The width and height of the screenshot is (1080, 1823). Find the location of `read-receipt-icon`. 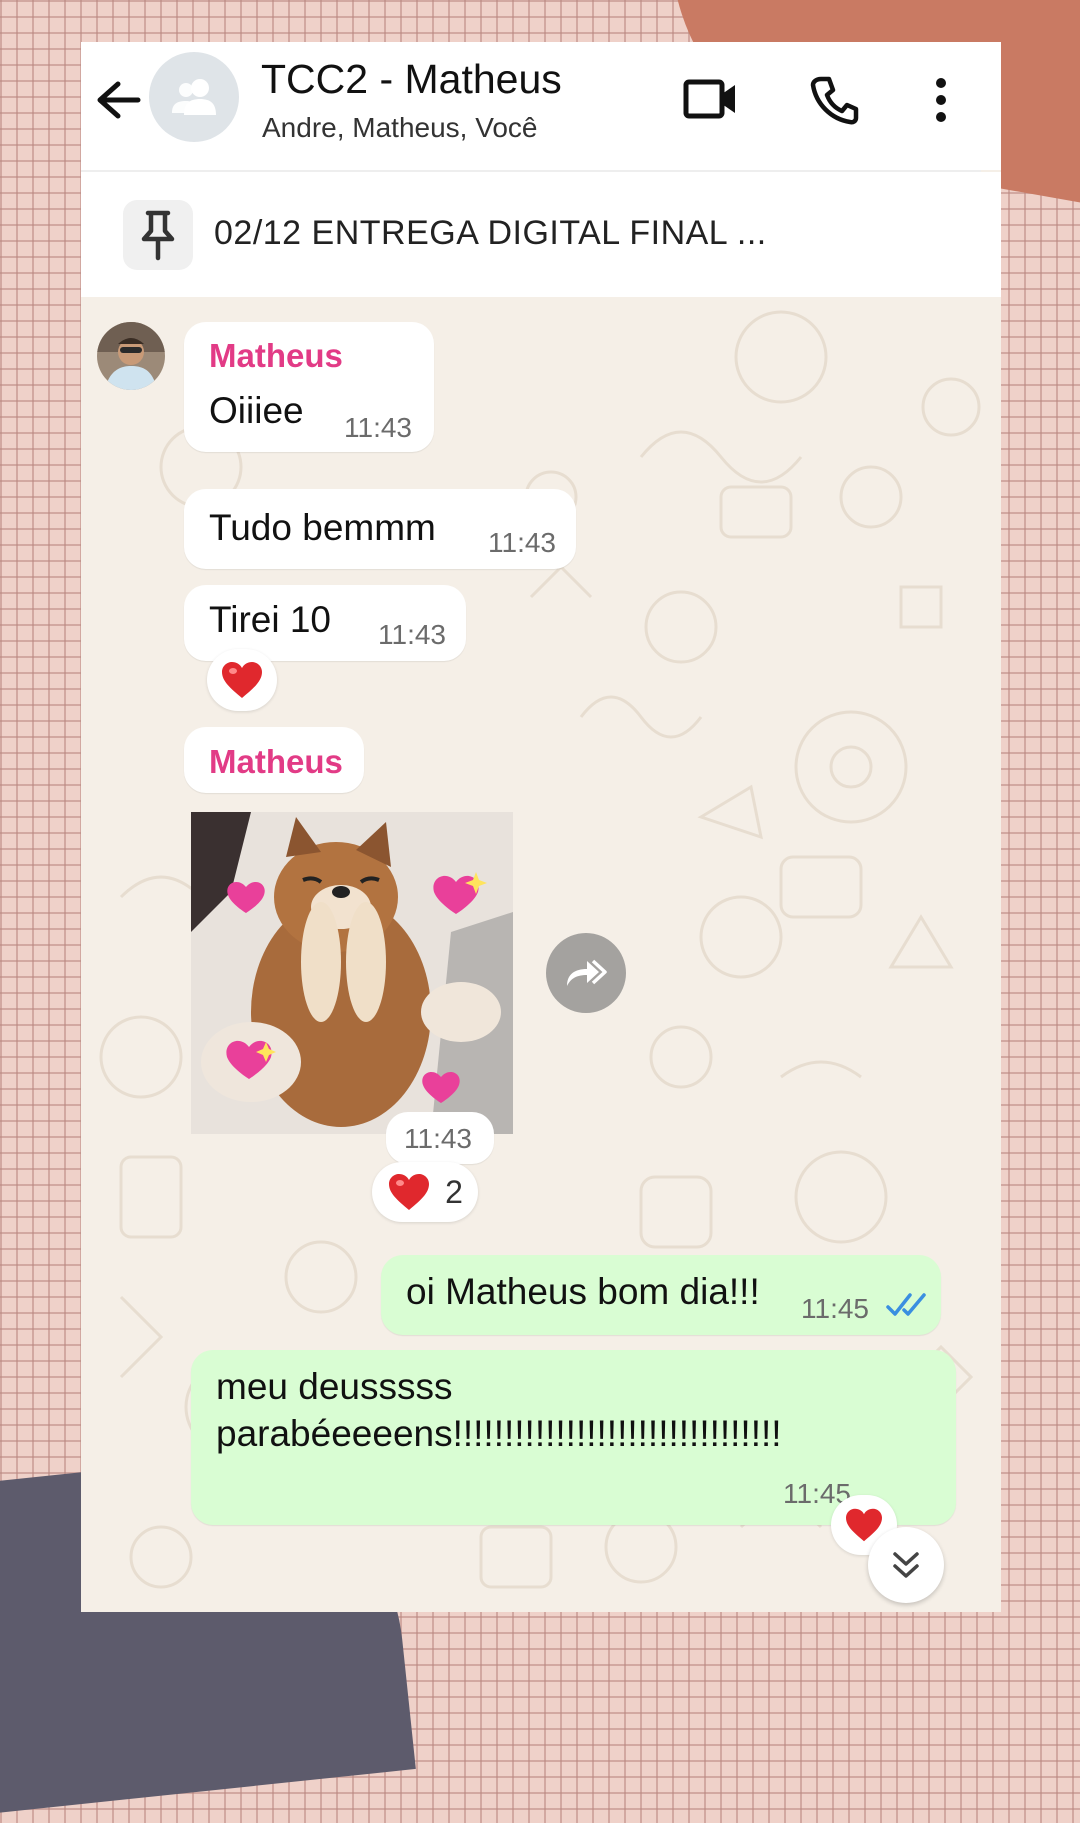

read-receipt-icon is located at coordinates (906, 1304).